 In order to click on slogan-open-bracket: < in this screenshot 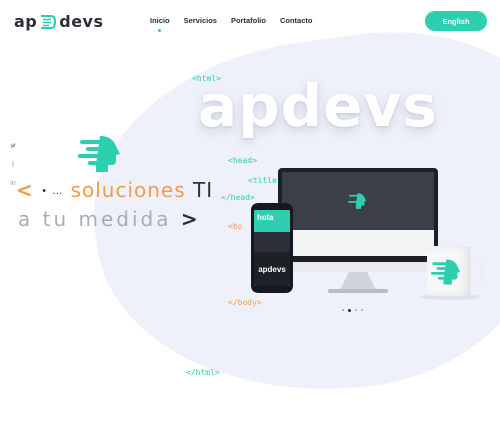, I will do `click(25, 190)`.